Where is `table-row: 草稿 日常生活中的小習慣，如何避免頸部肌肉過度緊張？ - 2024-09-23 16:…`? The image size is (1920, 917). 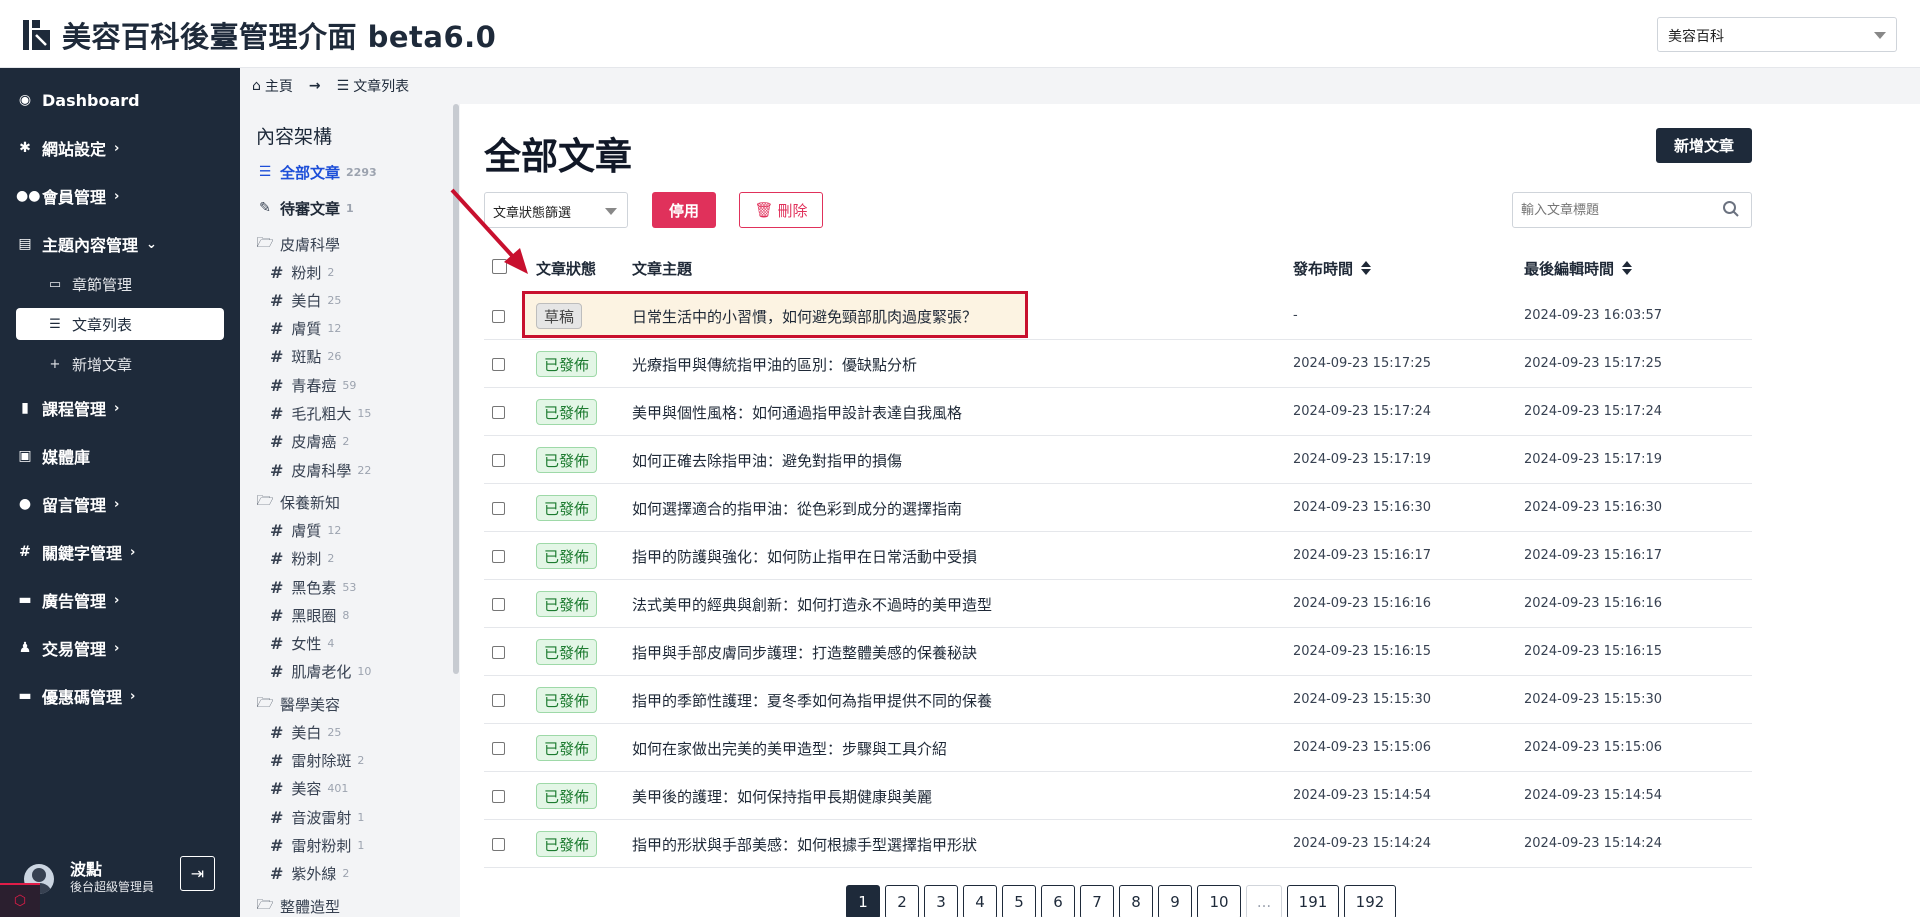 table-row: 草稿 日常生活中的小習慣，如何避免頸部肌肉過度緊張？ - 2024-09-23 16:… is located at coordinates (1118, 316).